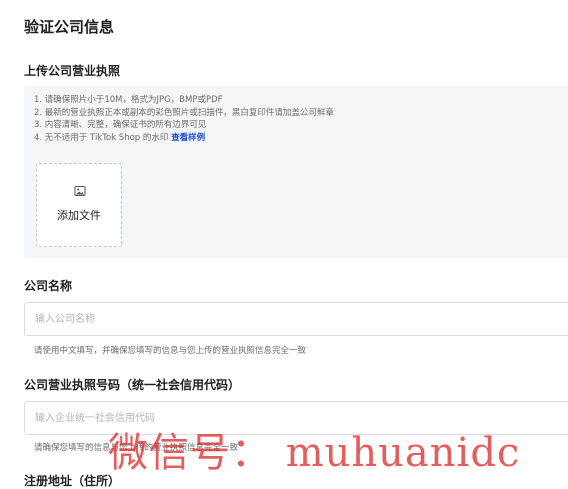 The width and height of the screenshot is (568, 489). I want to click on requirement-item: 3. 内容清晰、完整，确保证书的所有边界可见, so click(120, 125).